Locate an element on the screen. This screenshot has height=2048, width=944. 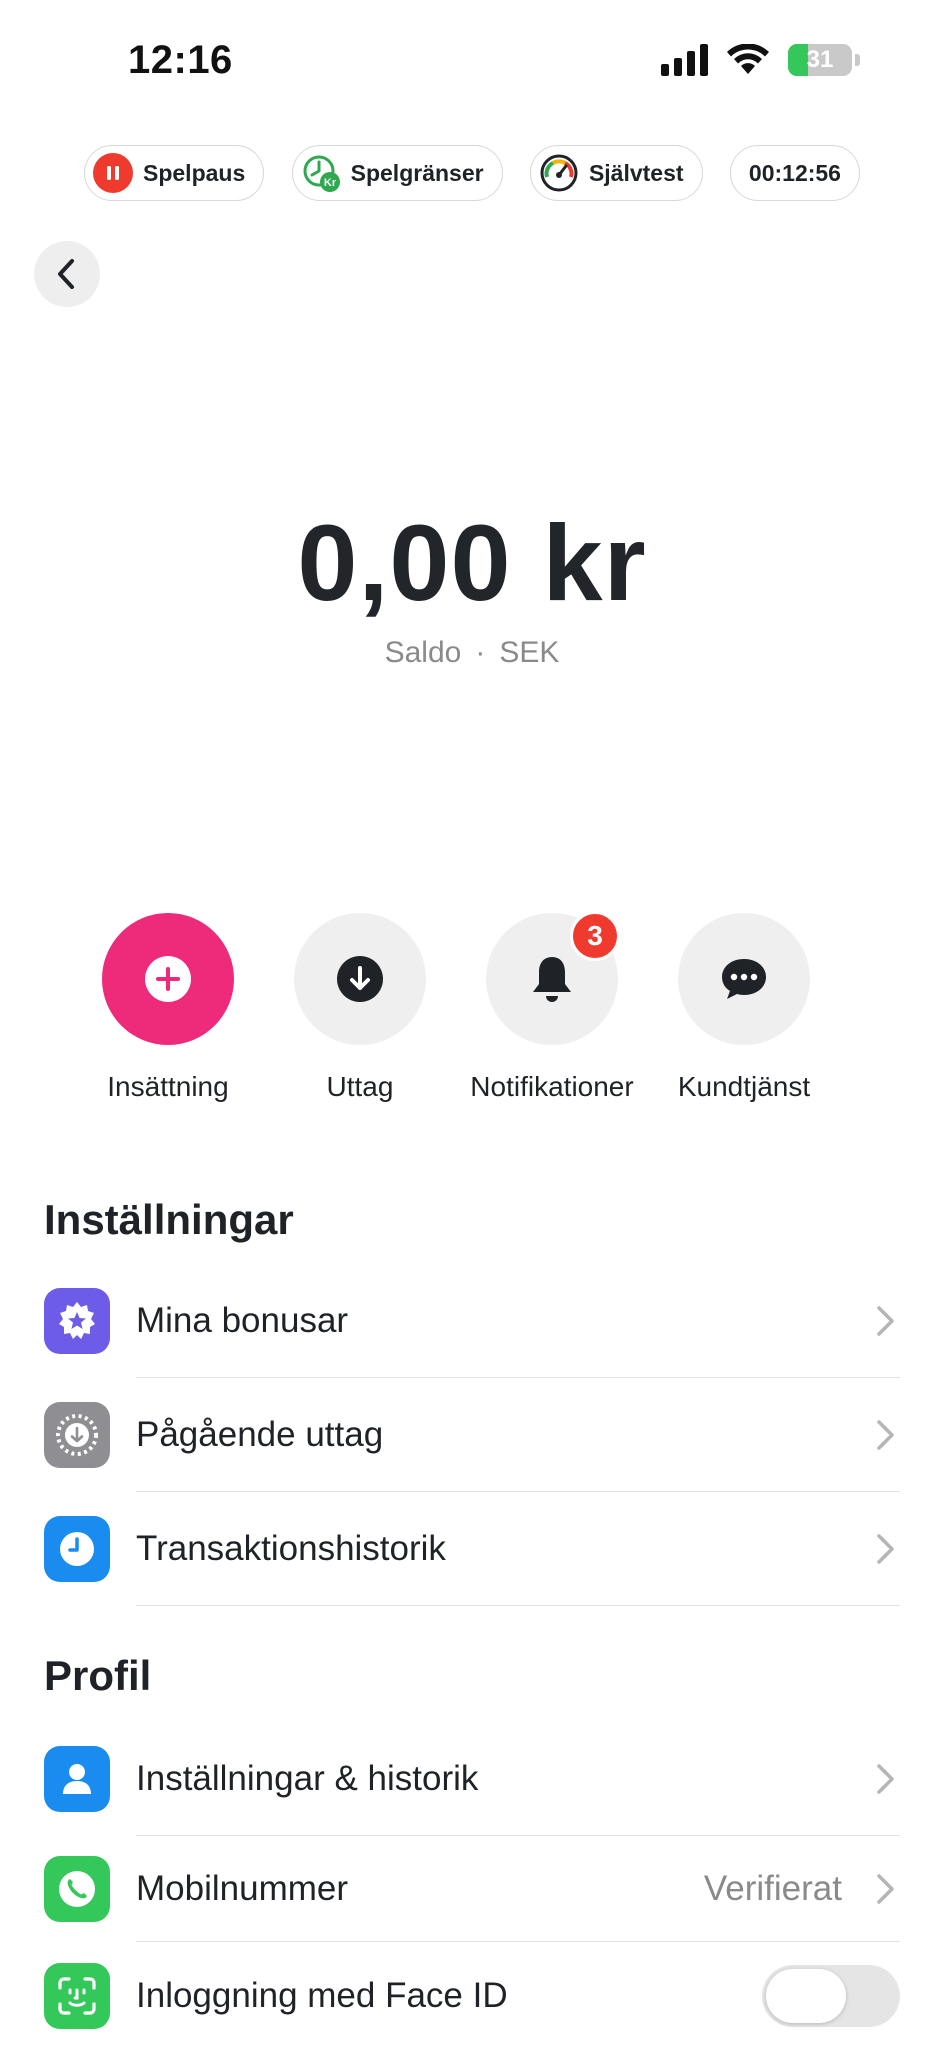
sjalvtest-label: Självtest is located at coordinates (636, 172).